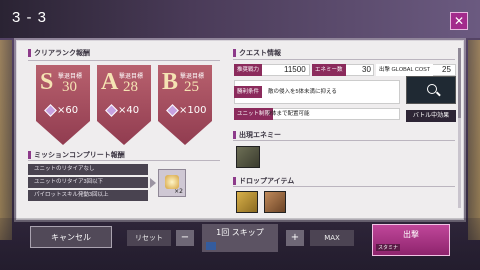 This screenshot has width=480, height=270. What do you see at coordinates (260, 53) in the screenshot?
I see `quest-info-title-text: クエスト情報` at bounding box center [260, 53].